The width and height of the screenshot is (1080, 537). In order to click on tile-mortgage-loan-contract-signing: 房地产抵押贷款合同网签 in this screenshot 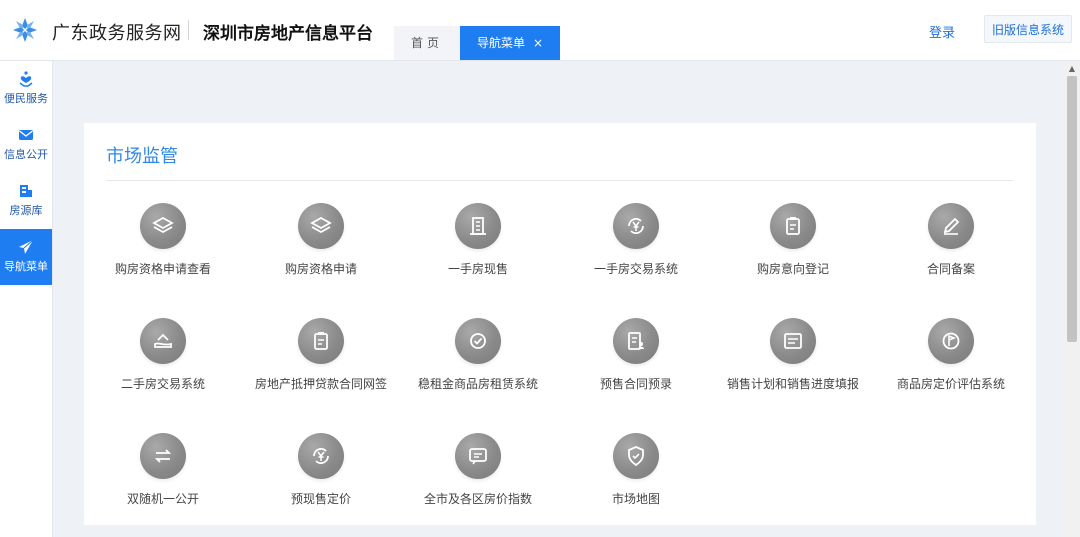, I will do `click(321, 368)`.